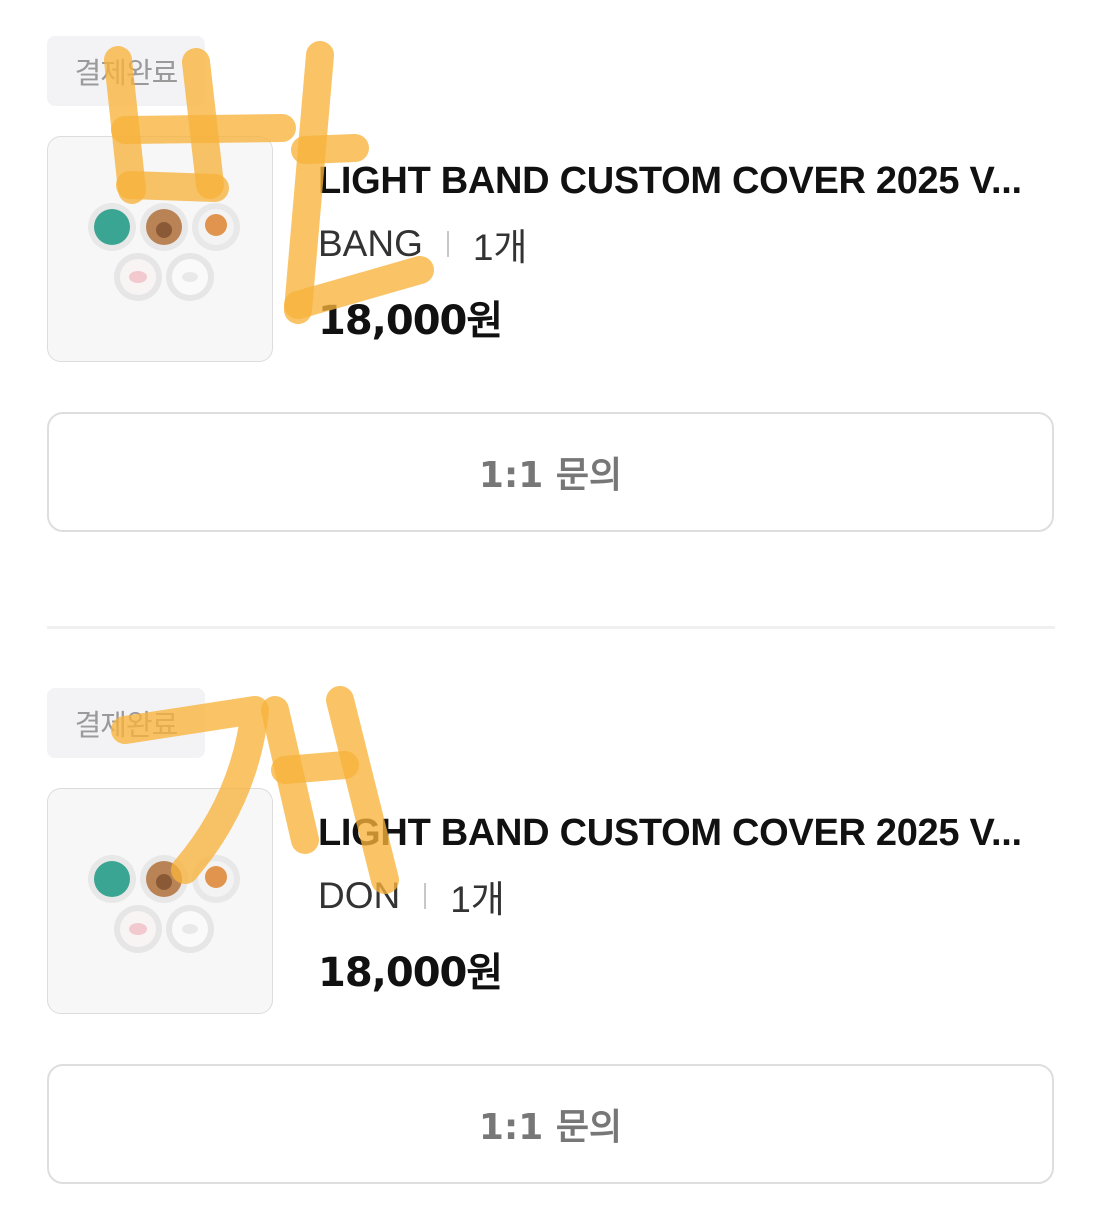  I want to click on product-option-row: DON 1개, so click(411, 896).